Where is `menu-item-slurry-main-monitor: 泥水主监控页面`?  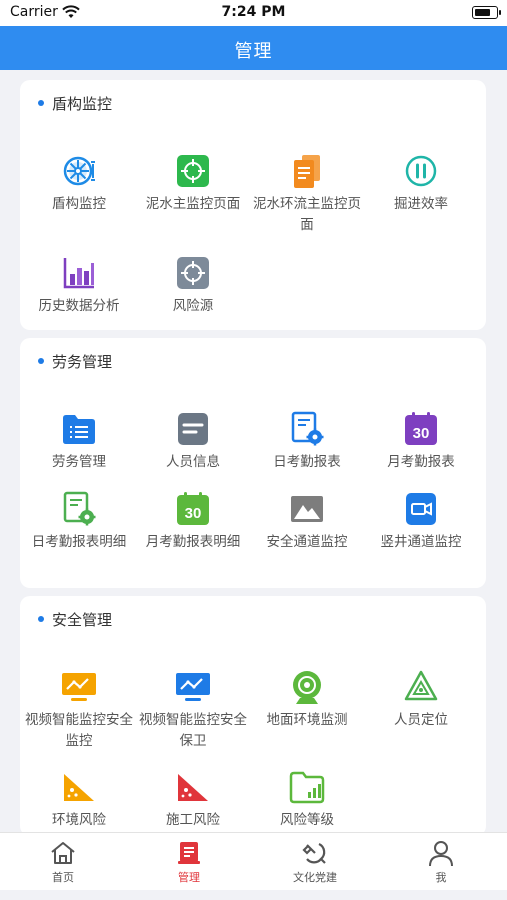
menu-item-slurry-main-monitor: 泥水主监控页面 is located at coordinates (193, 183).